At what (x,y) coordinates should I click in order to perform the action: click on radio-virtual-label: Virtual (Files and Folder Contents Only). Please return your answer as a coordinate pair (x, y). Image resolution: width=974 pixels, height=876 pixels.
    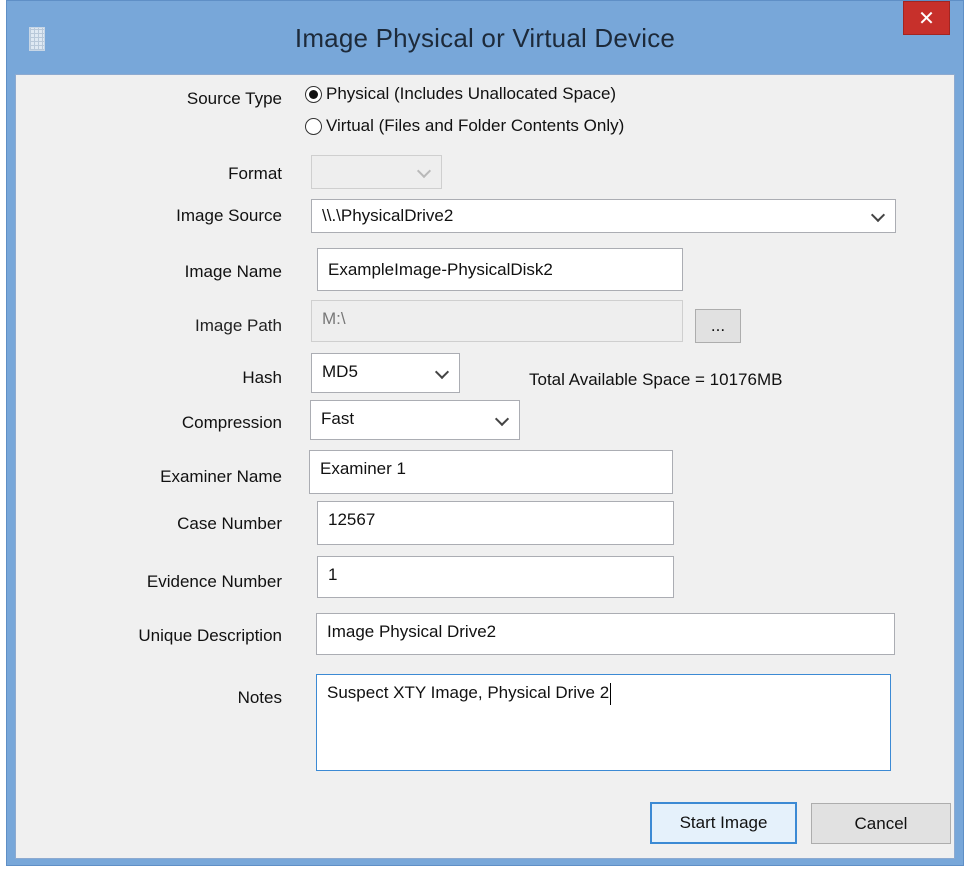
    Looking at the image, I should click on (475, 125).